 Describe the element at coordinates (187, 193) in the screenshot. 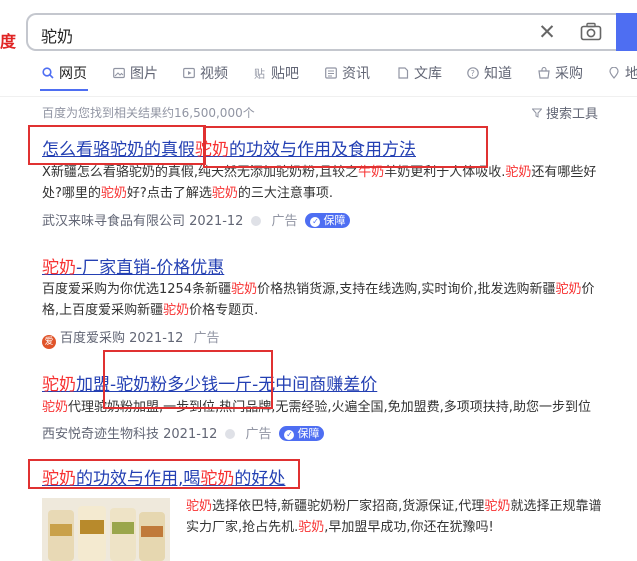

I see `snippet-line: 处?哪里的驼奶好?点击了解选驼奶的三大注意事项.` at that location.